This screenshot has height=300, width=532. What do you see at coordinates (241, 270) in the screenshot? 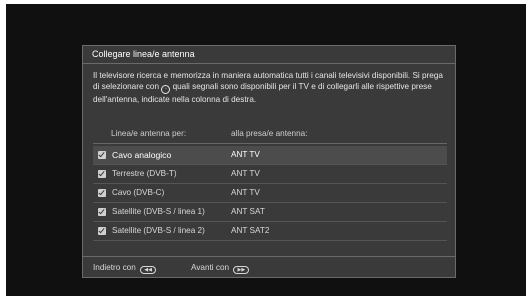
I see `forward-button-icon: ▶▶` at bounding box center [241, 270].